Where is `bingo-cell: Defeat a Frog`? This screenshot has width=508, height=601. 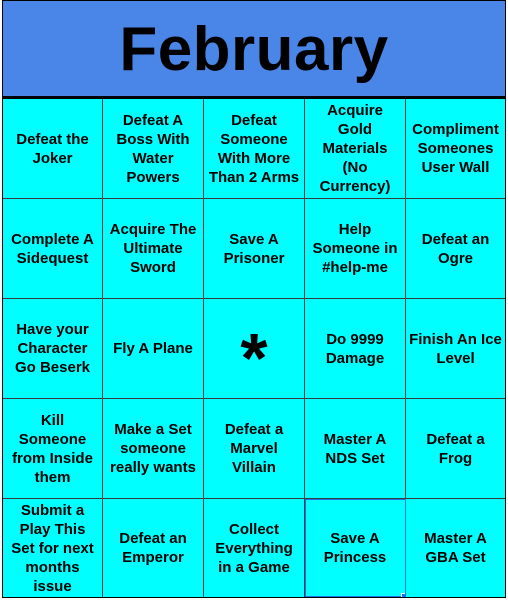
bingo-cell: Defeat a Frog is located at coordinates (455, 449).